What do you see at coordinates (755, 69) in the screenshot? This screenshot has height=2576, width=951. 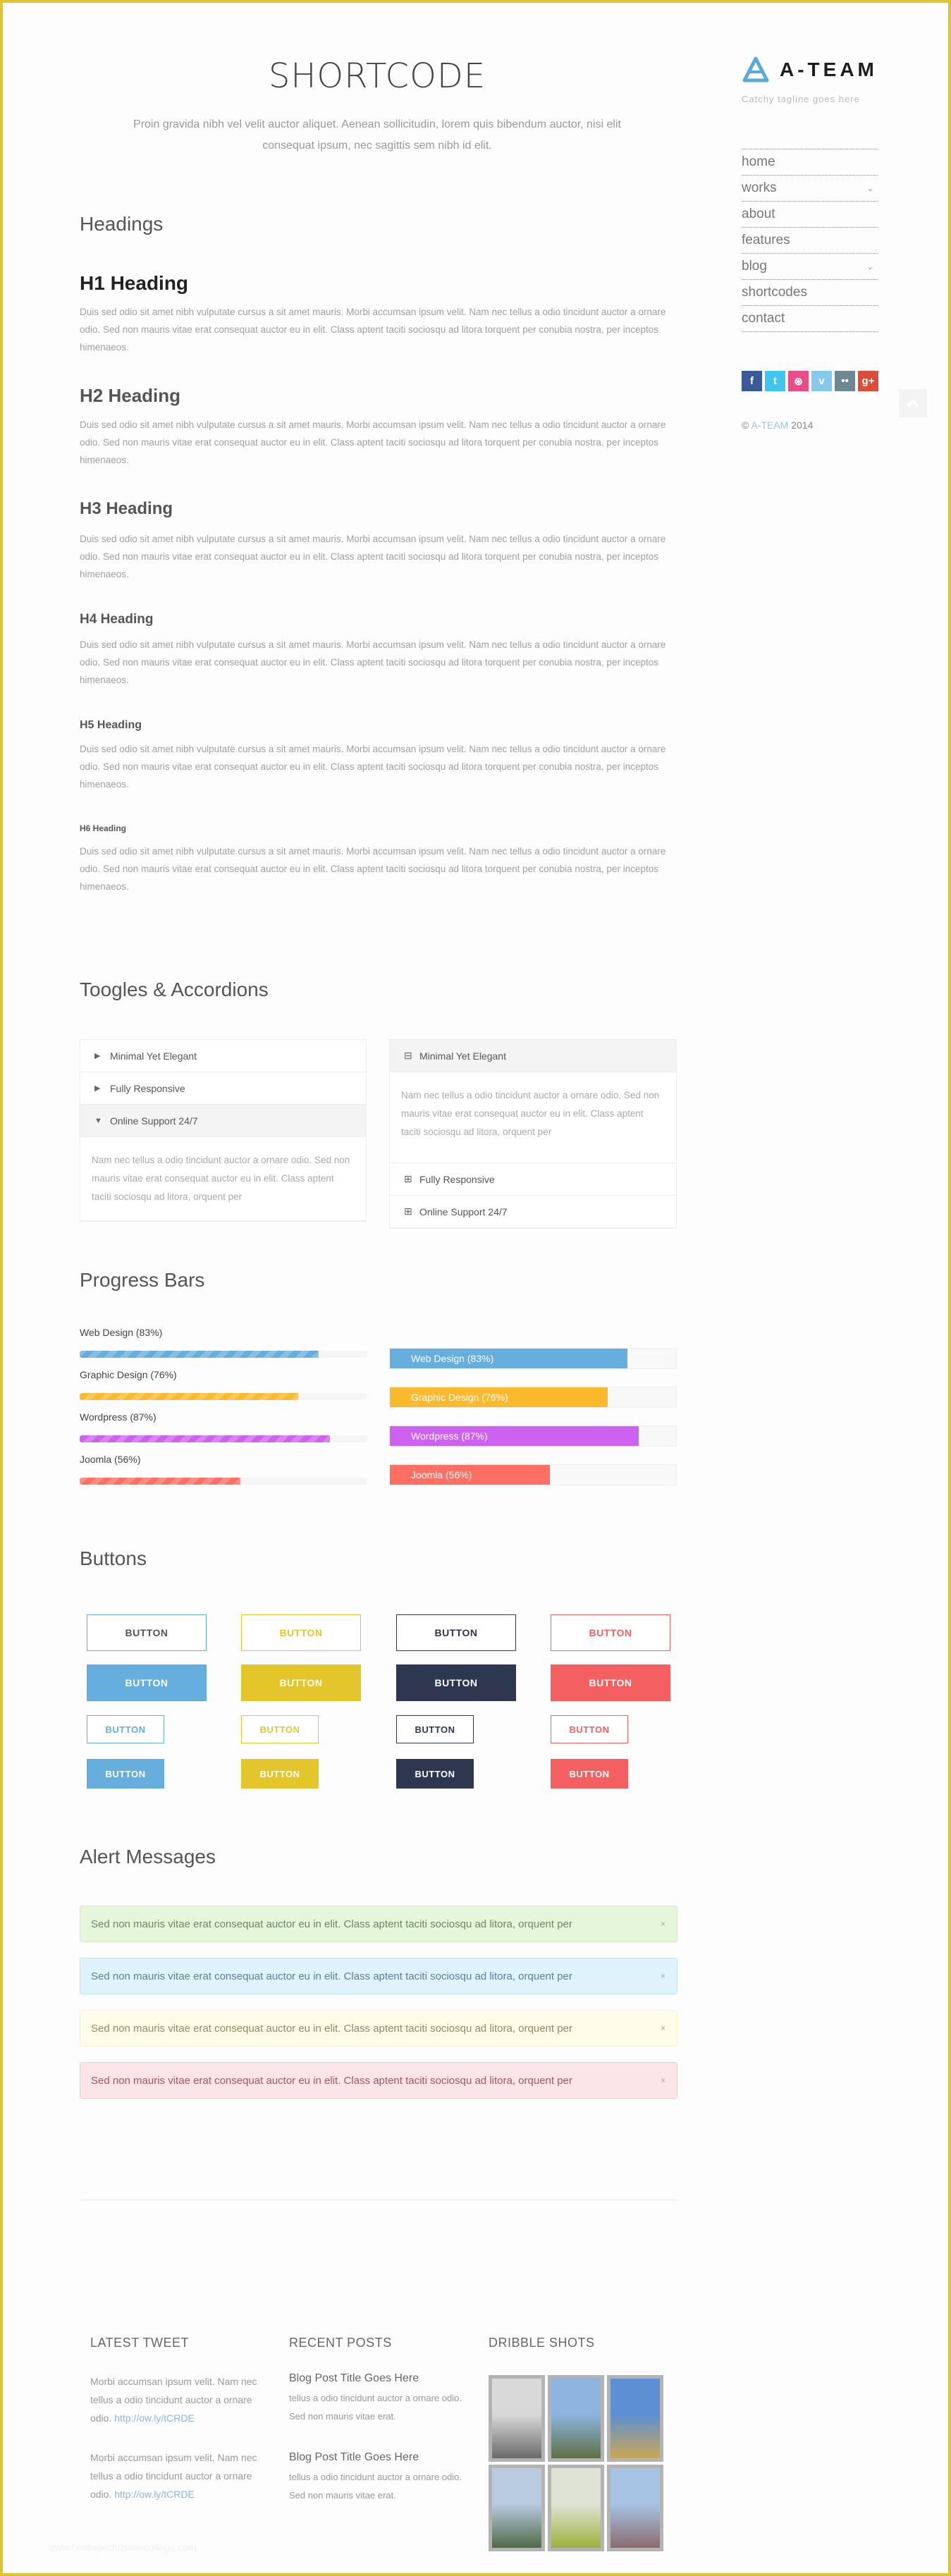 I see `logo-triangle-icon` at bounding box center [755, 69].